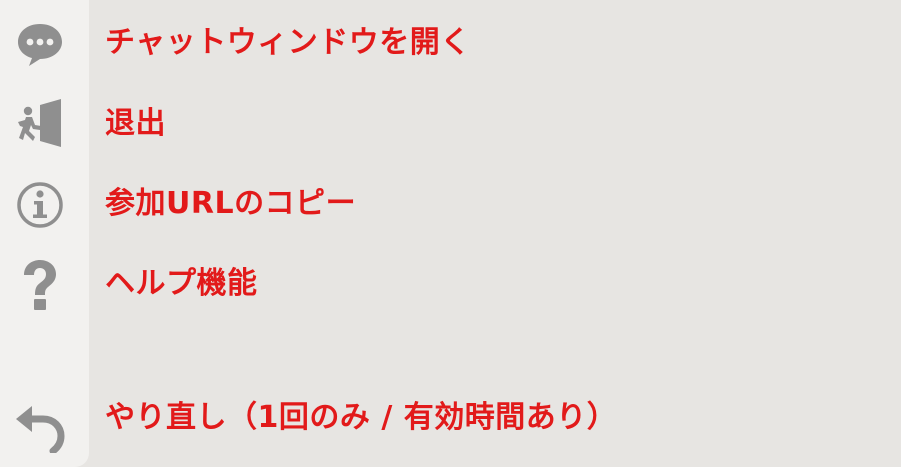  I want to click on exit-label: 退出, so click(135, 123).